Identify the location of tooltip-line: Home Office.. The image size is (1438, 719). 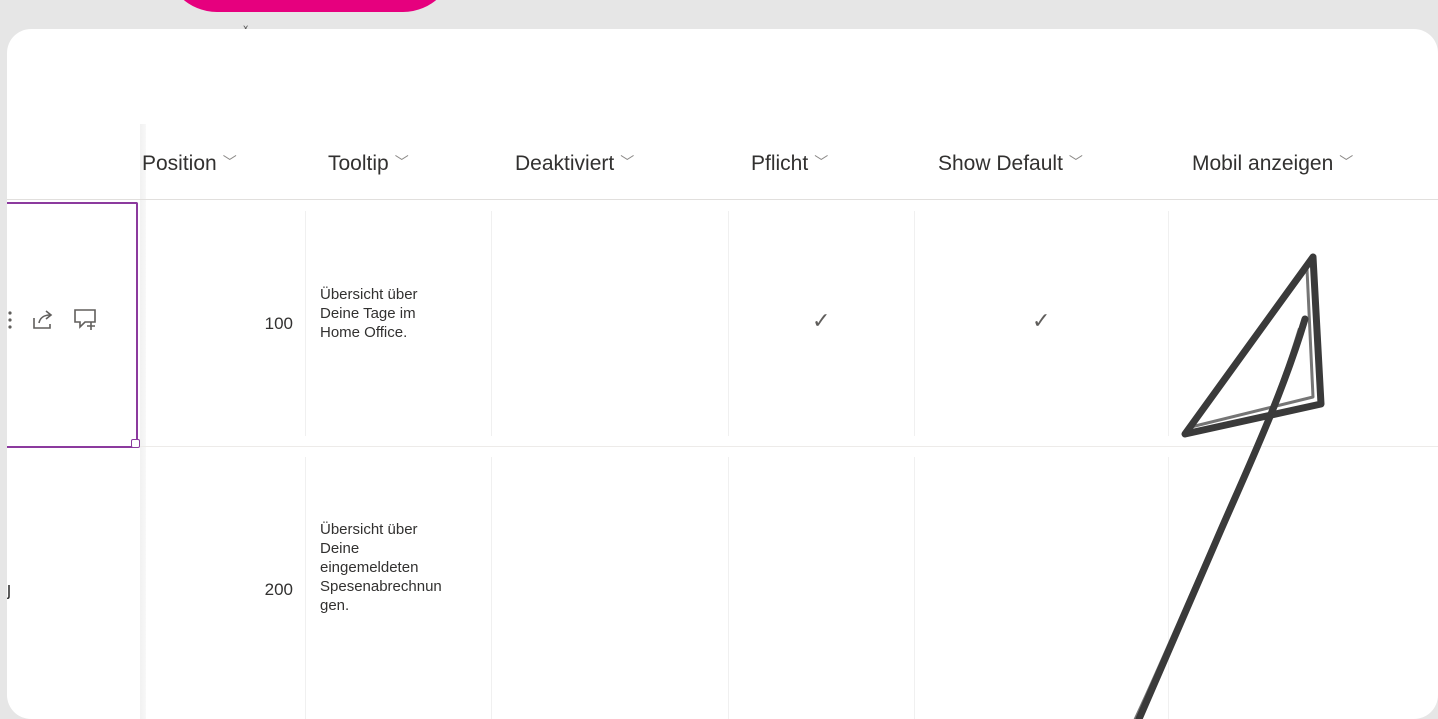
(364, 332).